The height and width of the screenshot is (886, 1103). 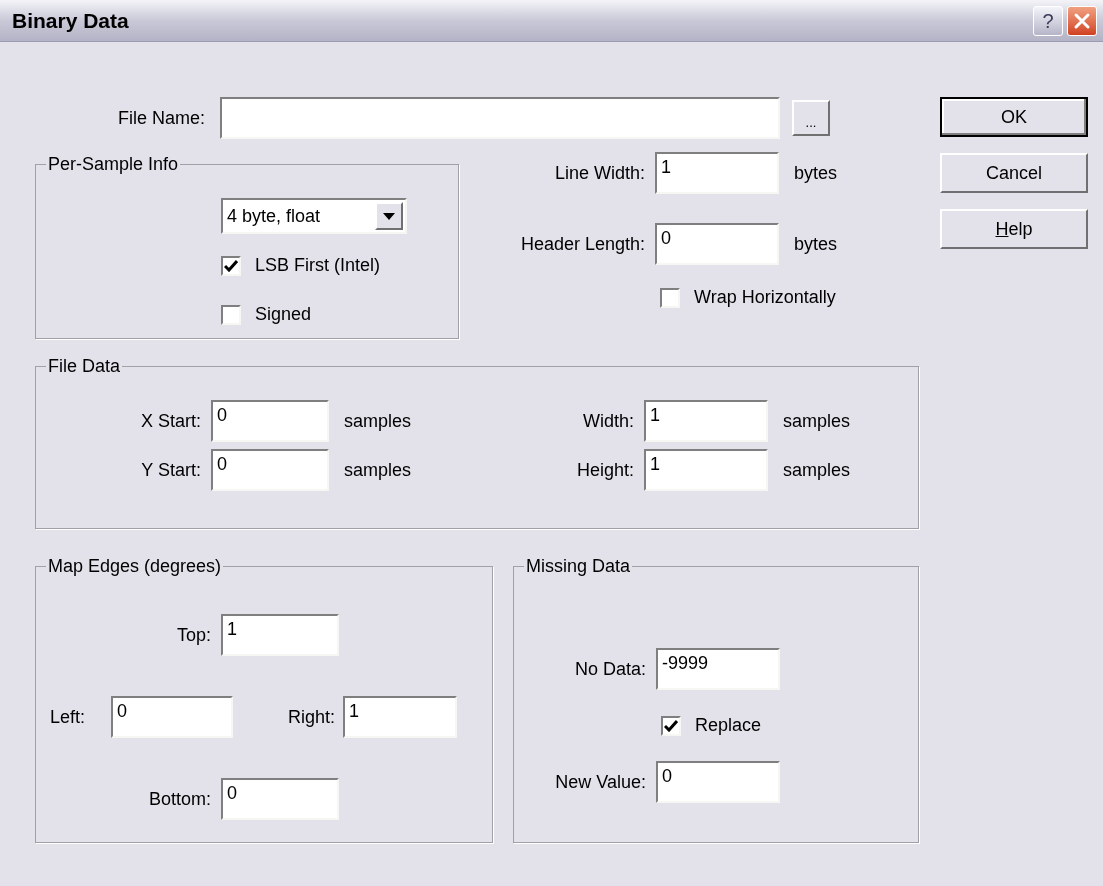 What do you see at coordinates (605, 470) in the screenshot?
I see `field-label: Height:` at bounding box center [605, 470].